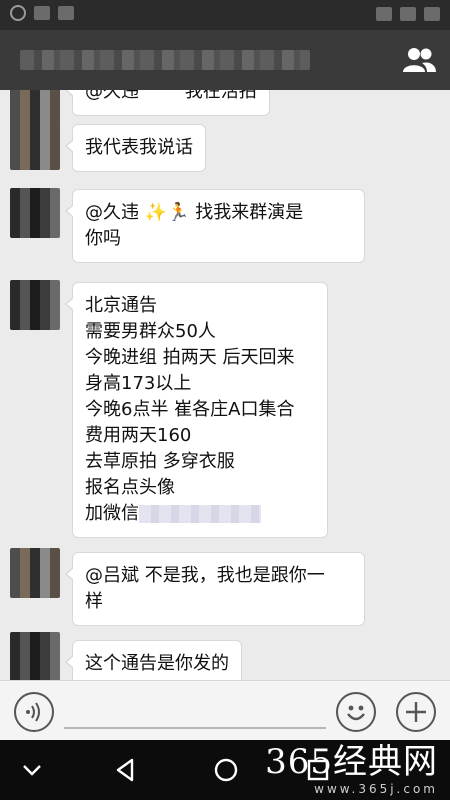  Describe the element at coordinates (171, 97) in the screenshot. I see `message-line: @久违 我在活拍` at that location.